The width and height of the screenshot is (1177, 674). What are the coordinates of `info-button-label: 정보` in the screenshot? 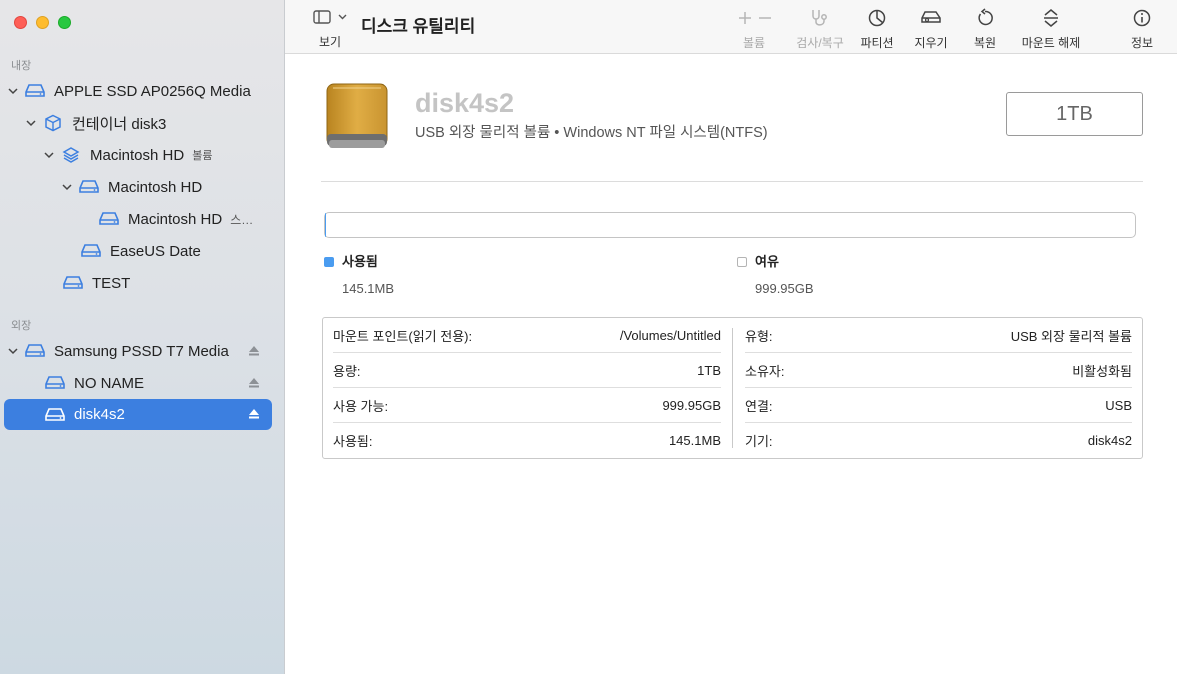 It's located at (1142, 43).